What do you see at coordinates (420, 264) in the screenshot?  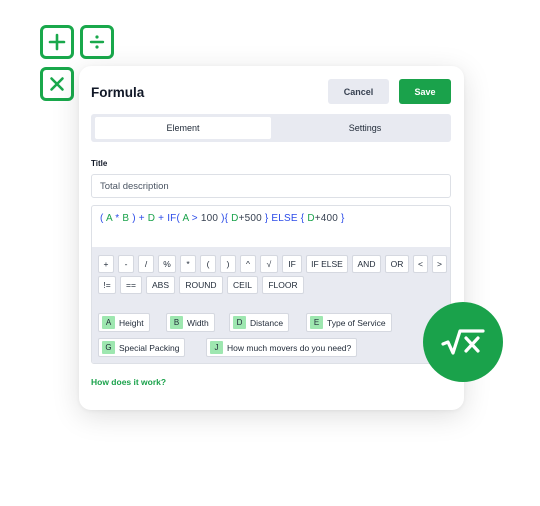 I see `key-less-than: <` at bounding box center [420, 264].